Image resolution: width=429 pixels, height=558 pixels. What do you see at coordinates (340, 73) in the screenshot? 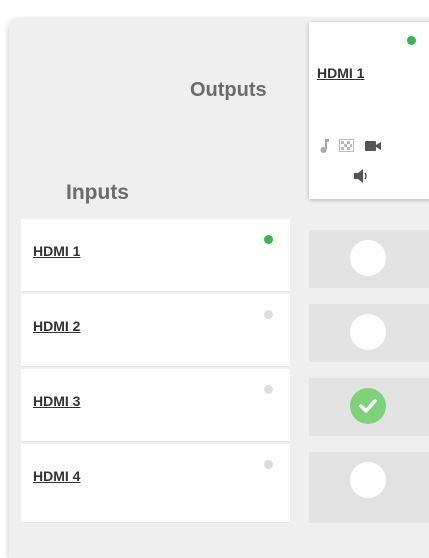
I see `output-name-link: HDMI 1` at bounding box center [340, 73].